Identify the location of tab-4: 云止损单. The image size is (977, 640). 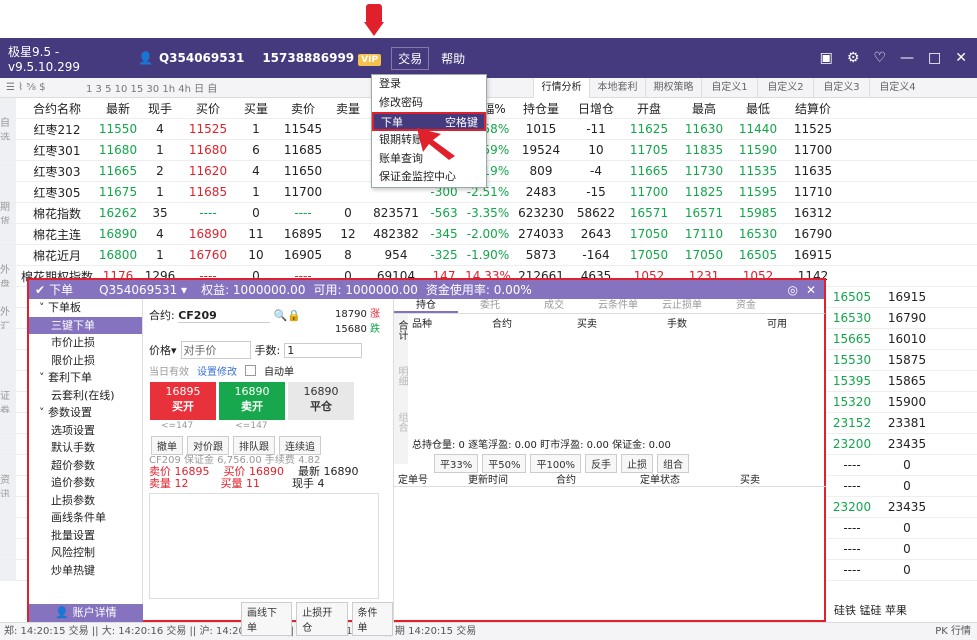
(682, 306).